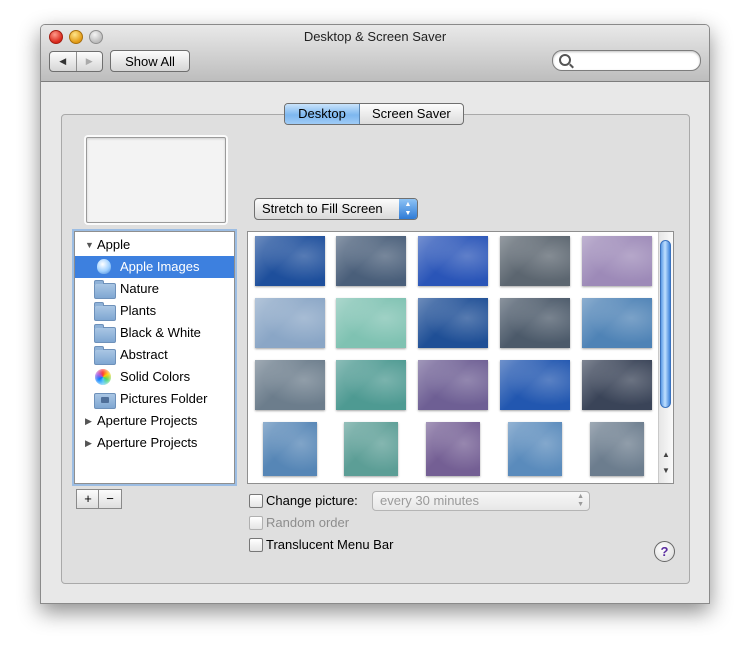 This screenshot has height=658, width=748. I want to click on sidebar-item-pictures-folder: Pictures Folder, so click(154, 399).